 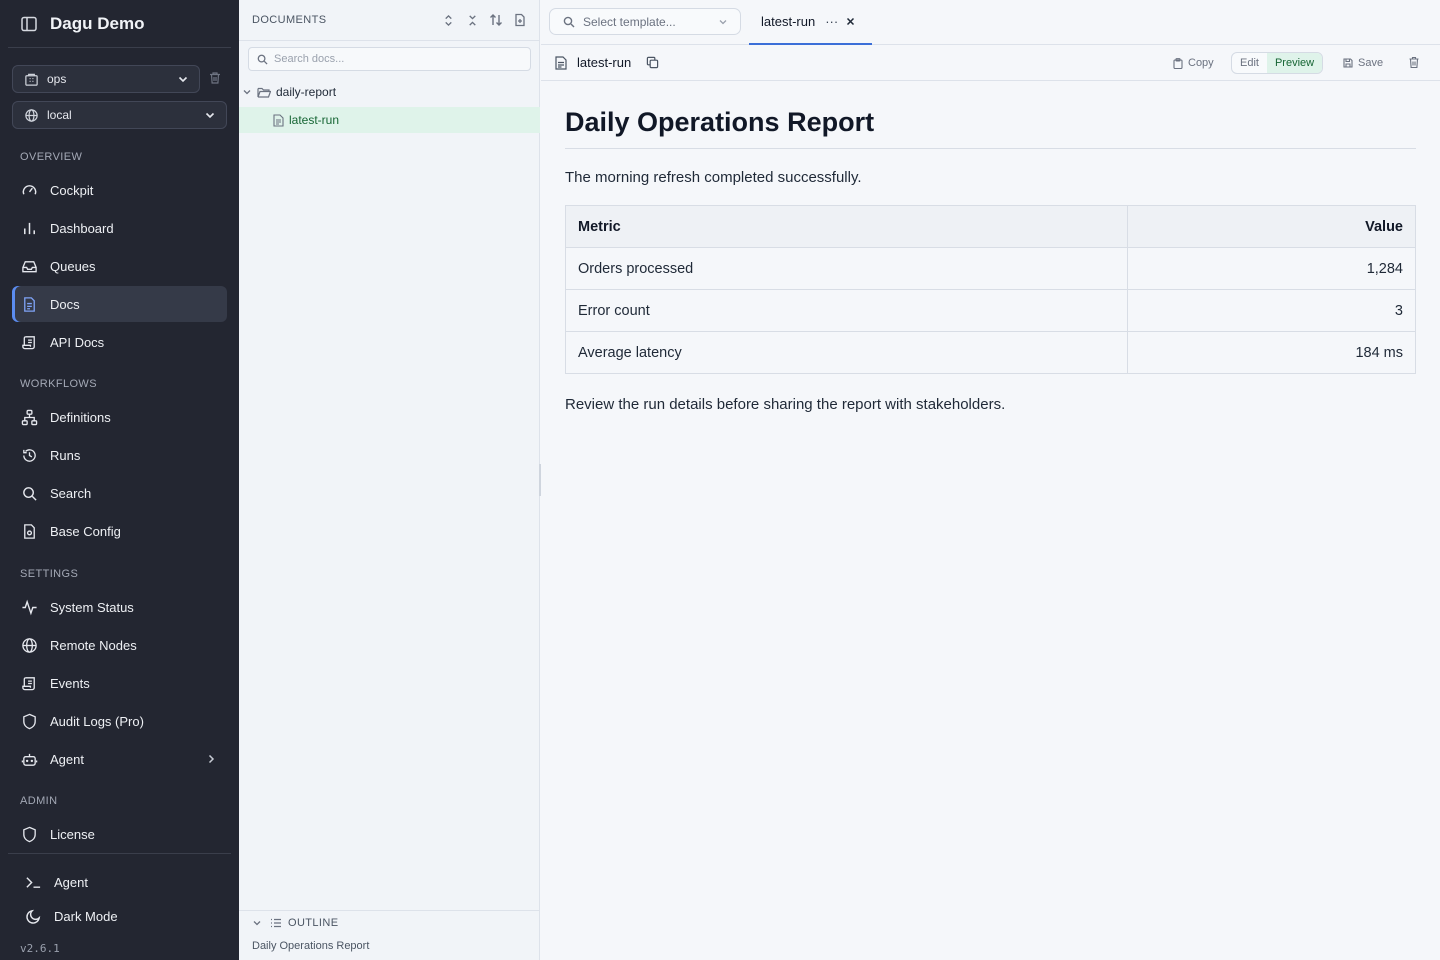 I want to click on shield-icon, so click(x=29, y=834).